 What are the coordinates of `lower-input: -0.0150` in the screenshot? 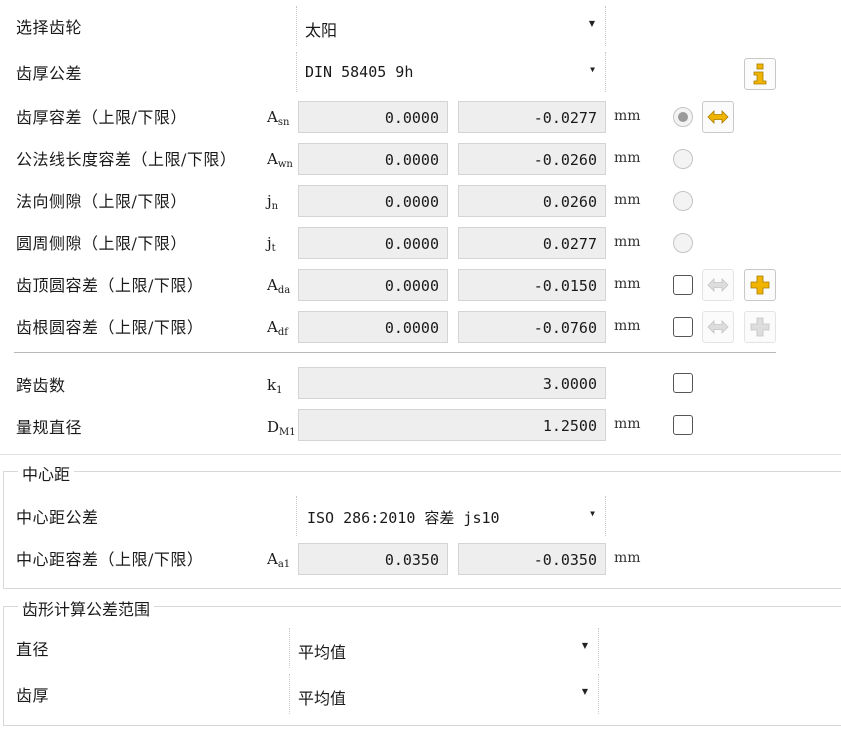 It's located at (532, 285).